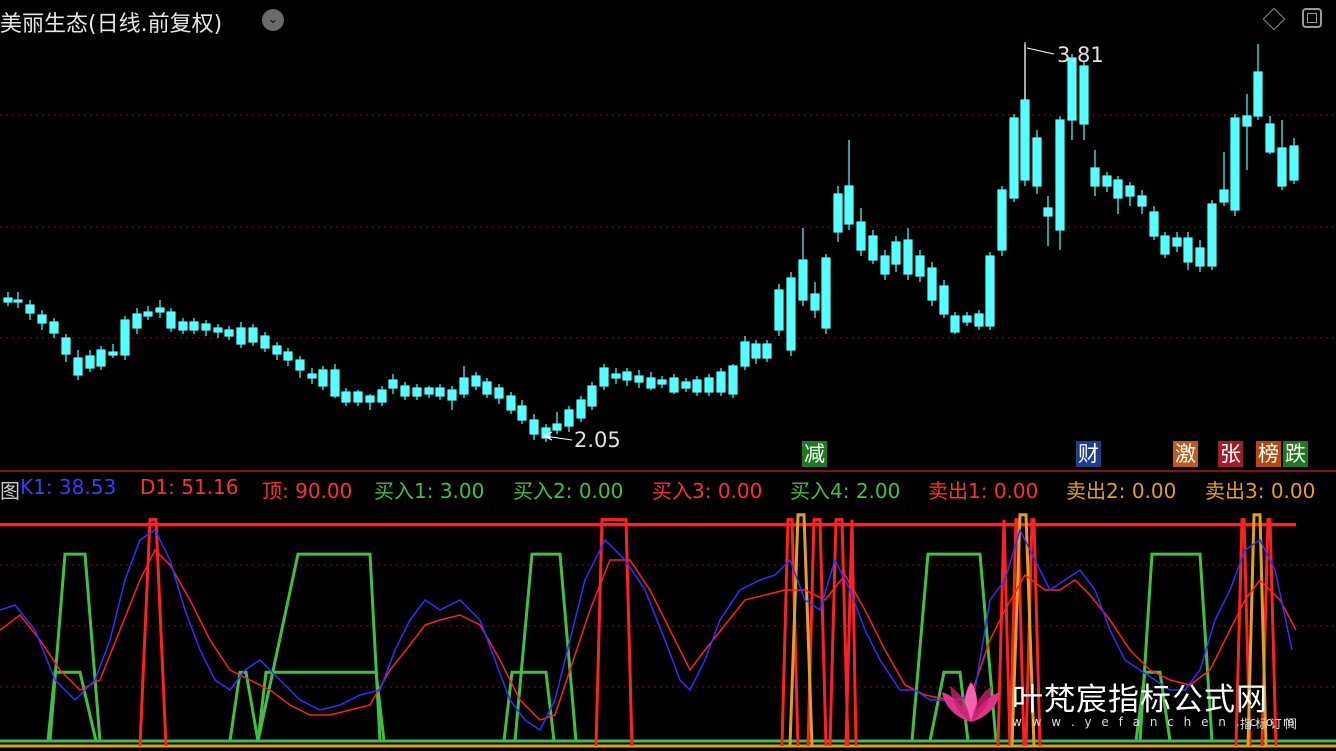  I want to click on high-marker-arrow, so click(1040, 51).